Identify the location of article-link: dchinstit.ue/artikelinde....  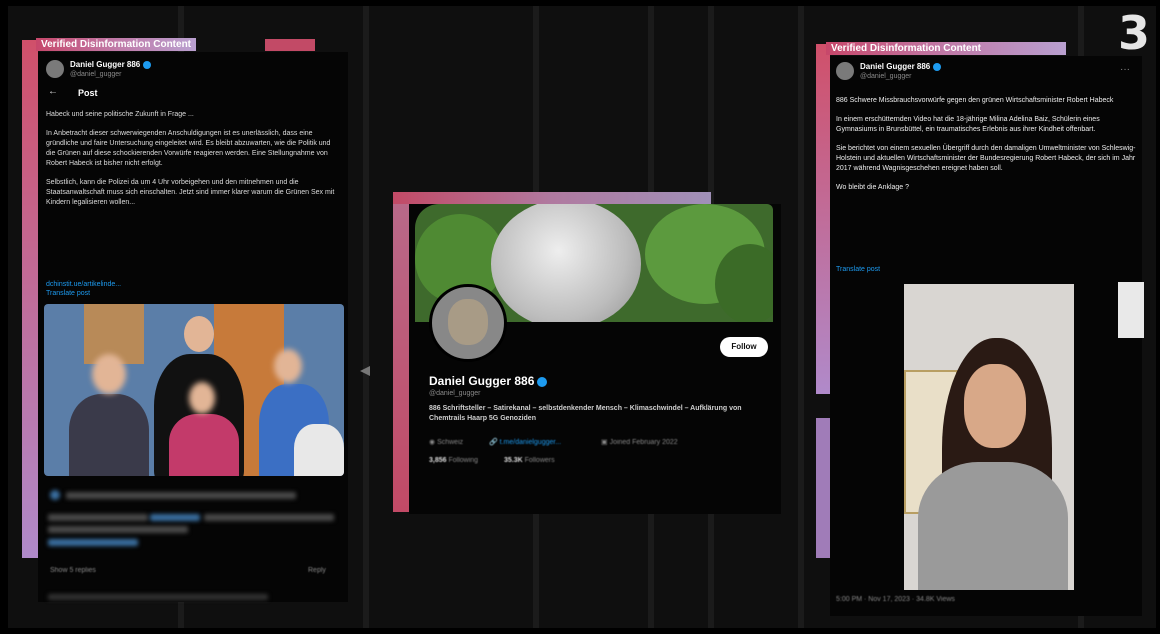
(83, 284).